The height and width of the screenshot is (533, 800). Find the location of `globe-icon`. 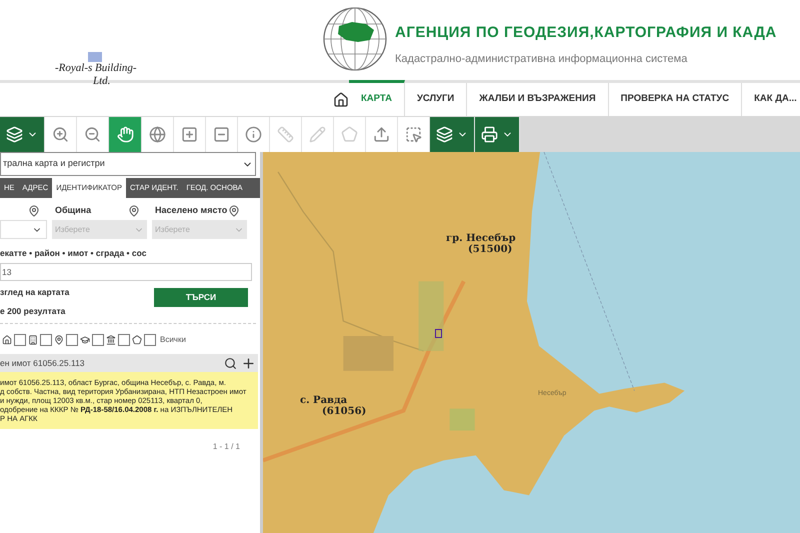

globe-icon is located at coordinates (157, 134).